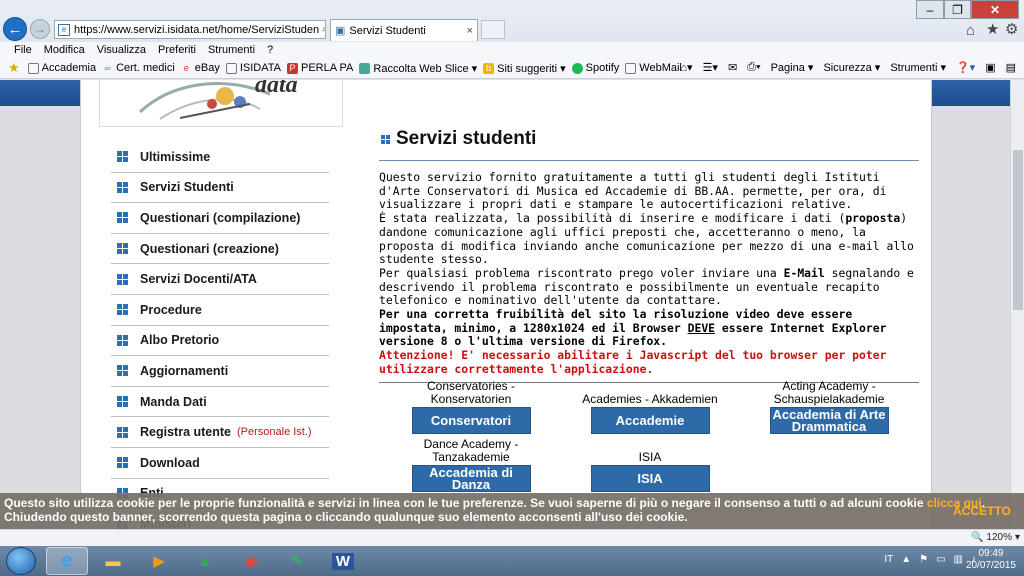 The image size is (1024, 576). I want to click on favorites-add-icon: ★, so click(14, 68).